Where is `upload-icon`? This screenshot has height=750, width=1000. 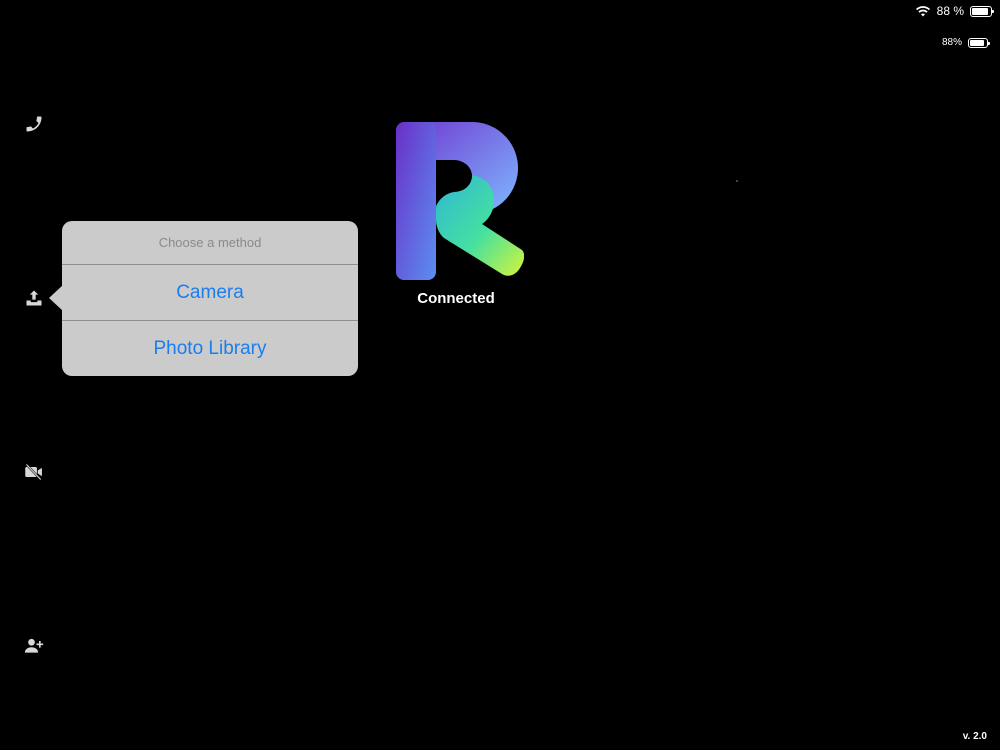 upload-icon is located at coordinates (34, 298).